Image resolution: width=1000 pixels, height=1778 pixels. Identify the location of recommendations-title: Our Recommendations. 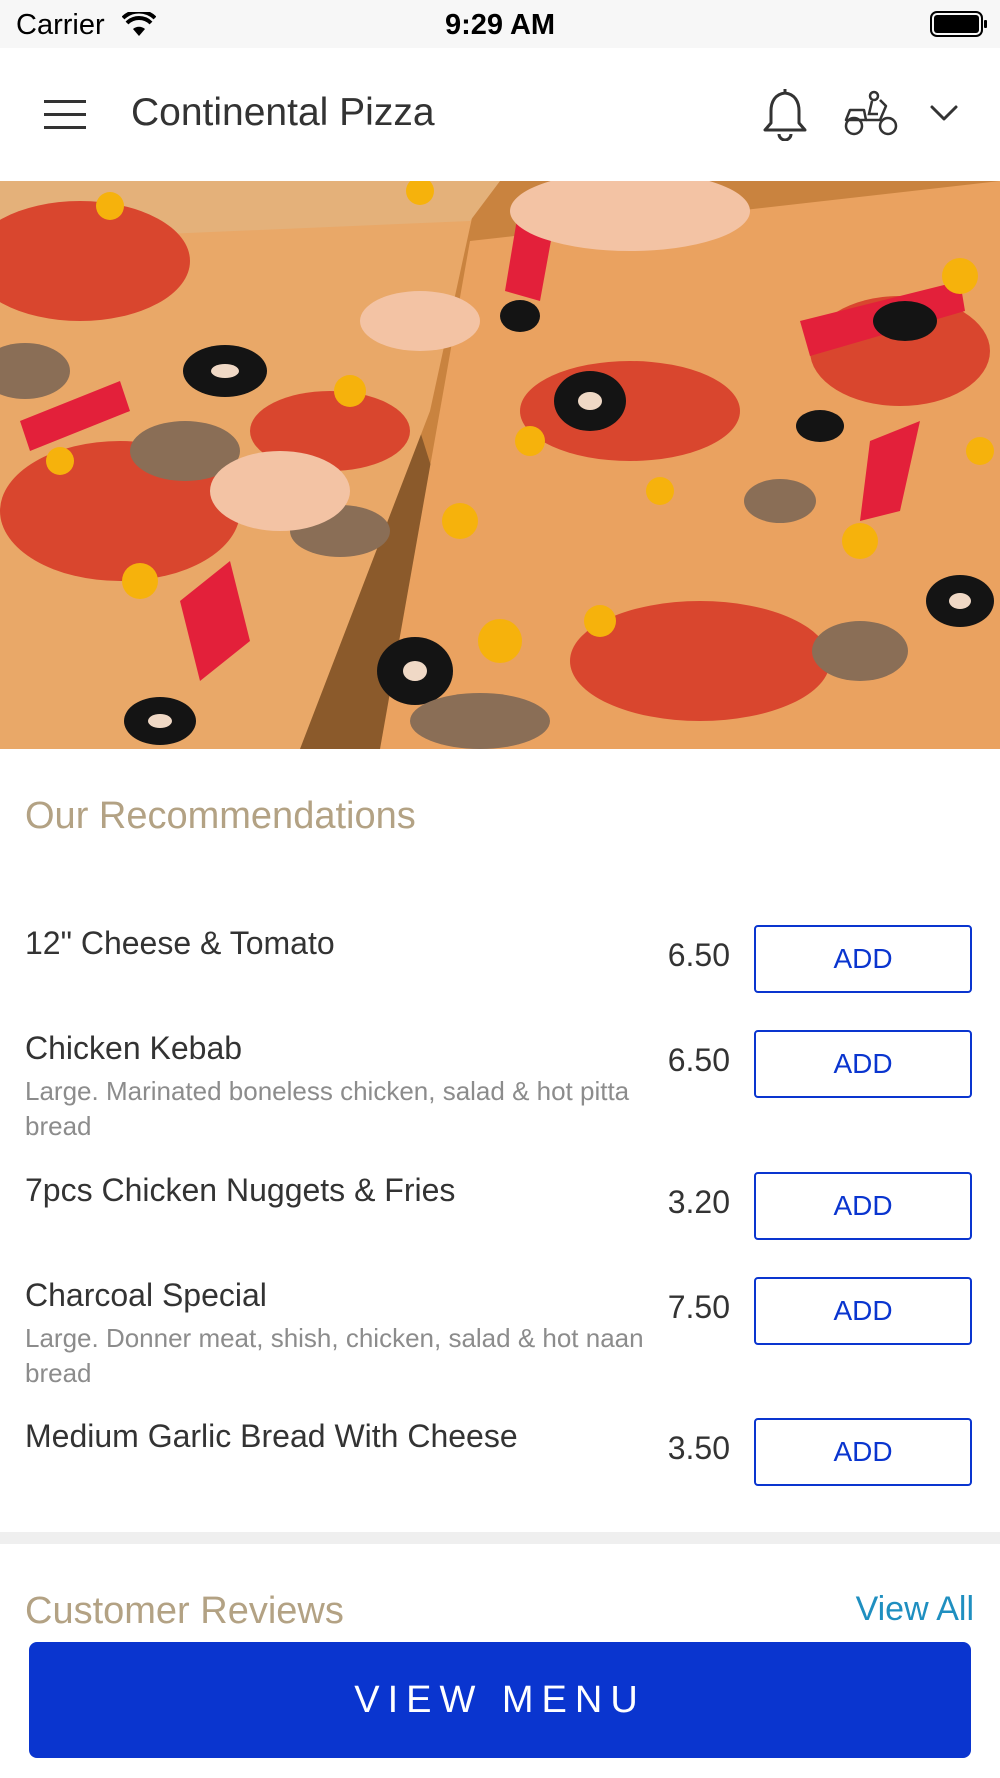
(220, 816).